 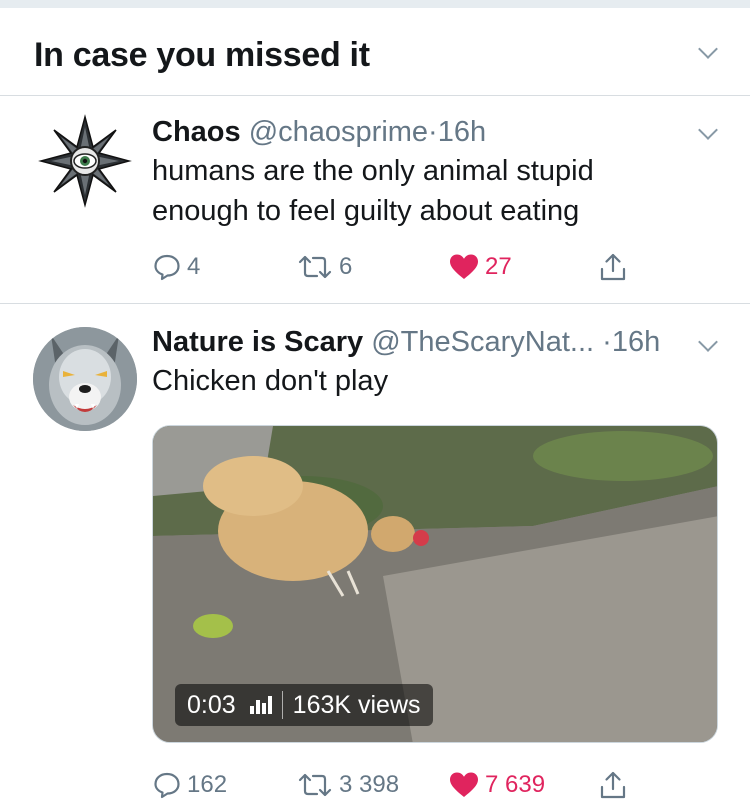 What do you see at coordinates (375, 52) in the screenshot?
I see `section-header: In case you missed it` at bounding box center [375, 52].